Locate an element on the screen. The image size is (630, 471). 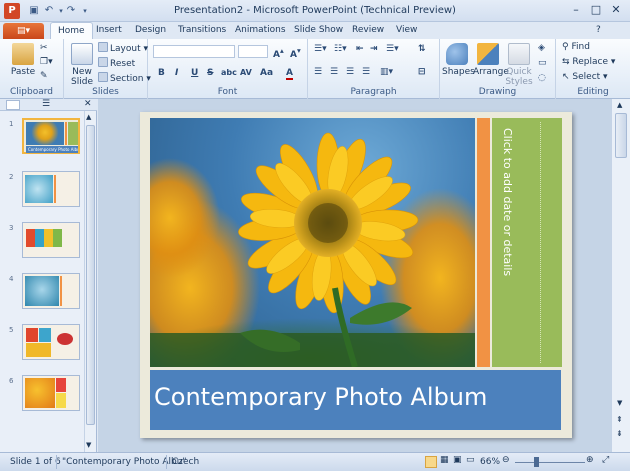
tab-insert: Insert is located at coordinates (109, 30).